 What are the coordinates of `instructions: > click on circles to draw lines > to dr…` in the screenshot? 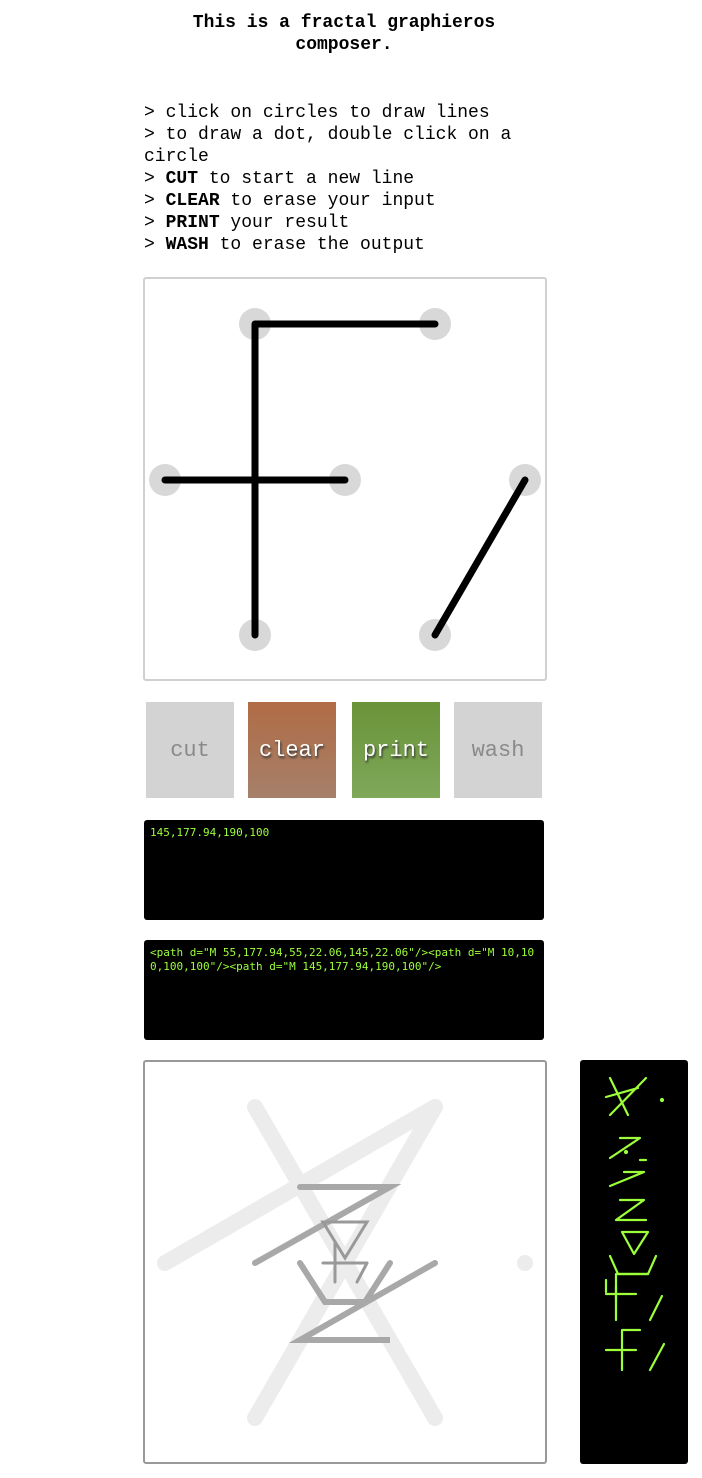 It's located at (344, 179).